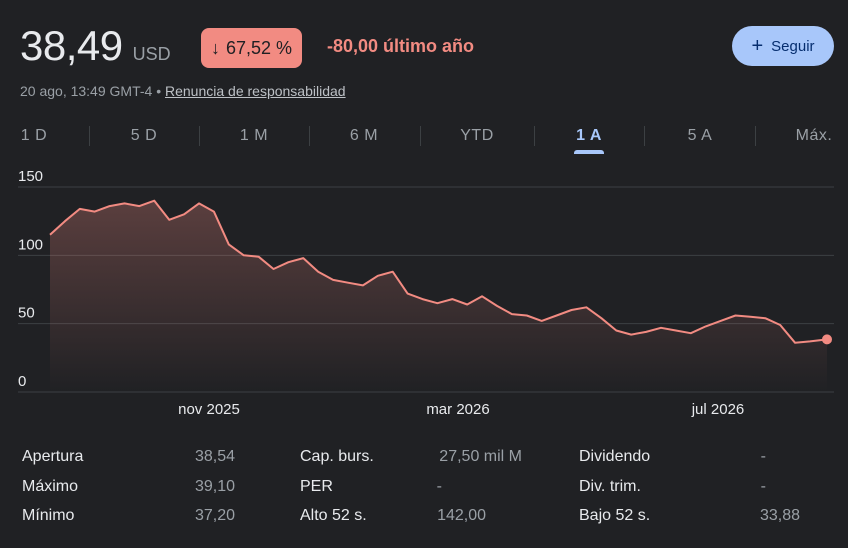  What do you see at coordinates (255, 91) in the screenshot?
I see `disclaimer-link: Renuncia de responsabilidad` at bounding box center [255, 91].